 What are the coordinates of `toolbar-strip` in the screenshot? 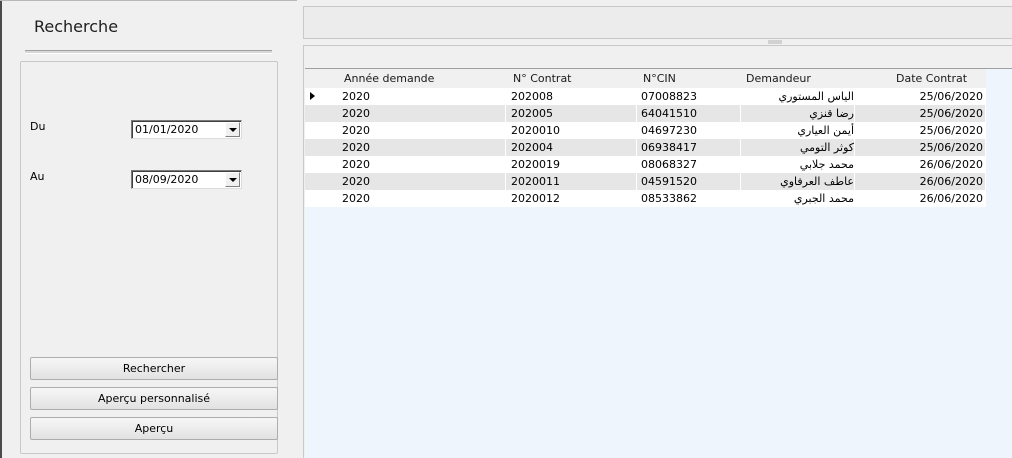 It's located at (657, 22).